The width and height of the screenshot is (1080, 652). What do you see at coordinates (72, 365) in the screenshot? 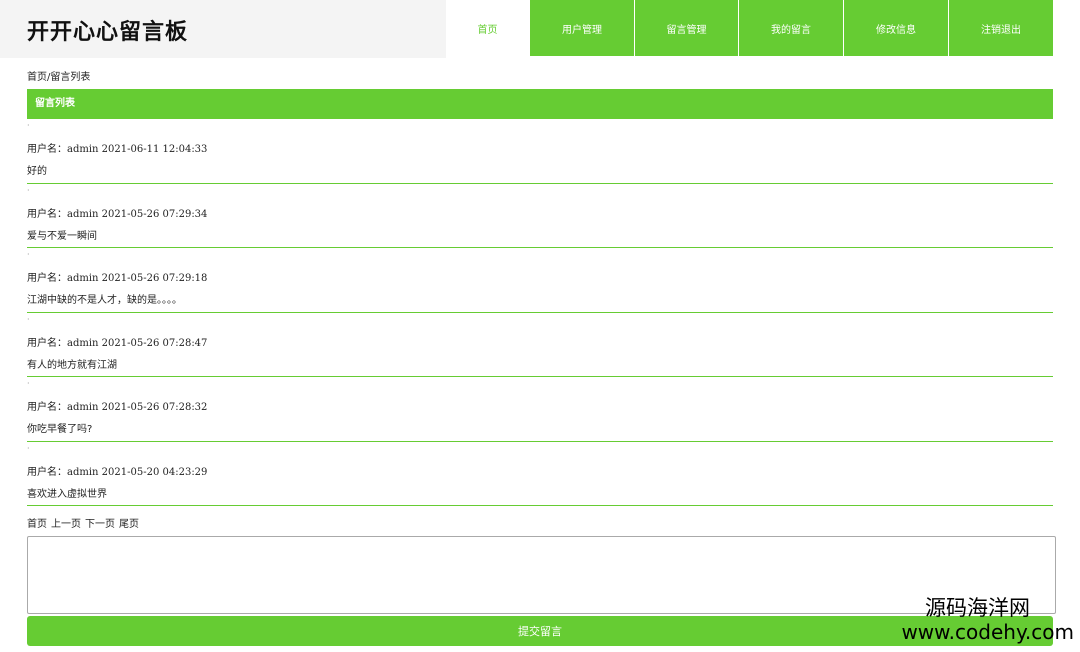
I see `message-content: 有人的地方就有江湖` at bounding box center [72, 365].